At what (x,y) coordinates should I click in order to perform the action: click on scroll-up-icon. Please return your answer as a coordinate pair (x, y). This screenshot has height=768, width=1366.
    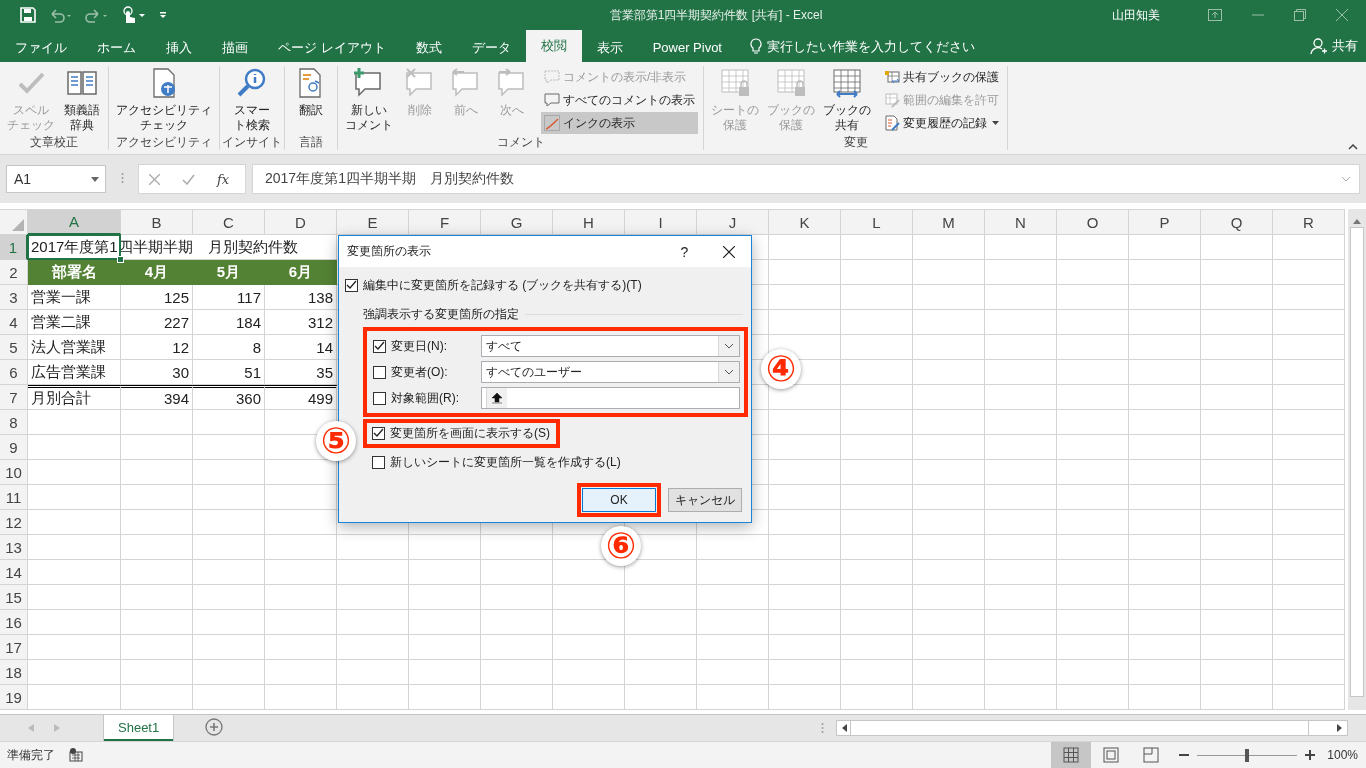
    Looking at the image, I should click on (1357, 221).